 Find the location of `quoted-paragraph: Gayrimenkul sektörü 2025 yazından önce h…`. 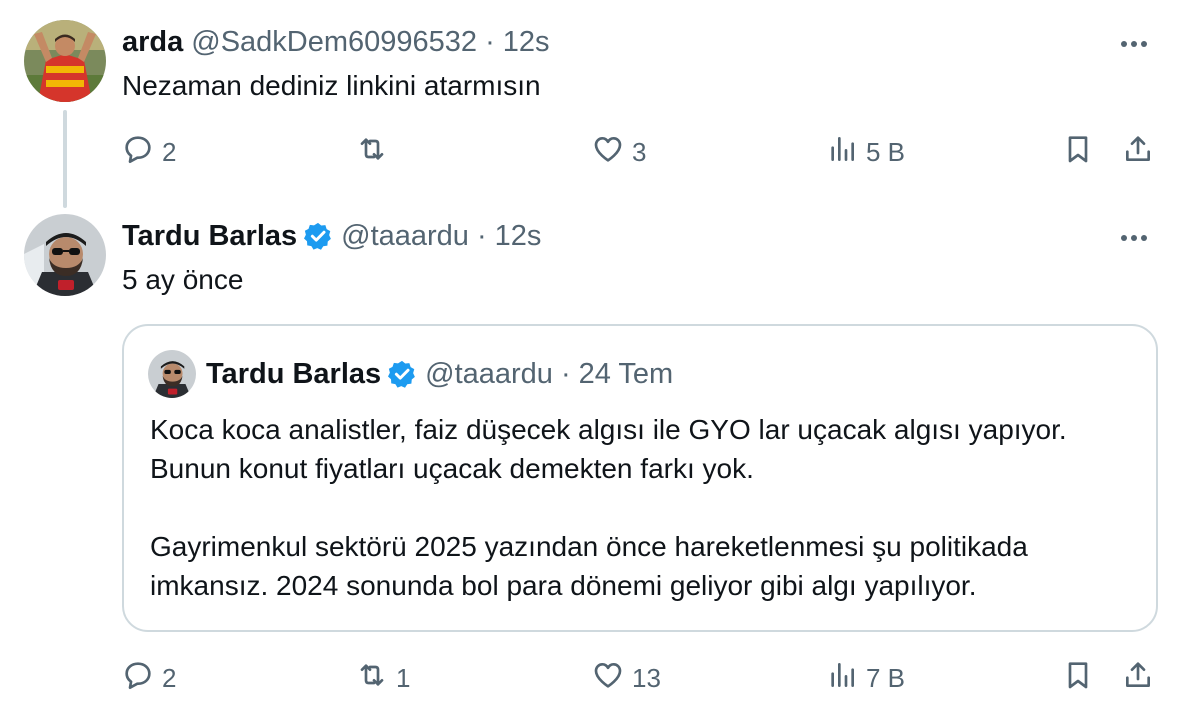

quoted-paragraph: Gayrimenkul sektörü 2025 yazından önce h… is located at coordinates (589, 566).